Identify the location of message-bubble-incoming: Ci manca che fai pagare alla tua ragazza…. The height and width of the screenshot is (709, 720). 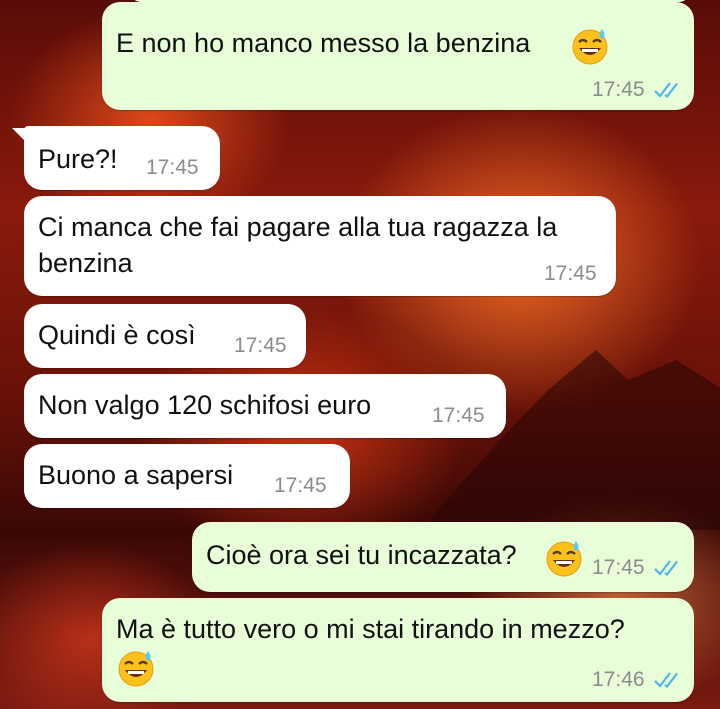
(320, 246).